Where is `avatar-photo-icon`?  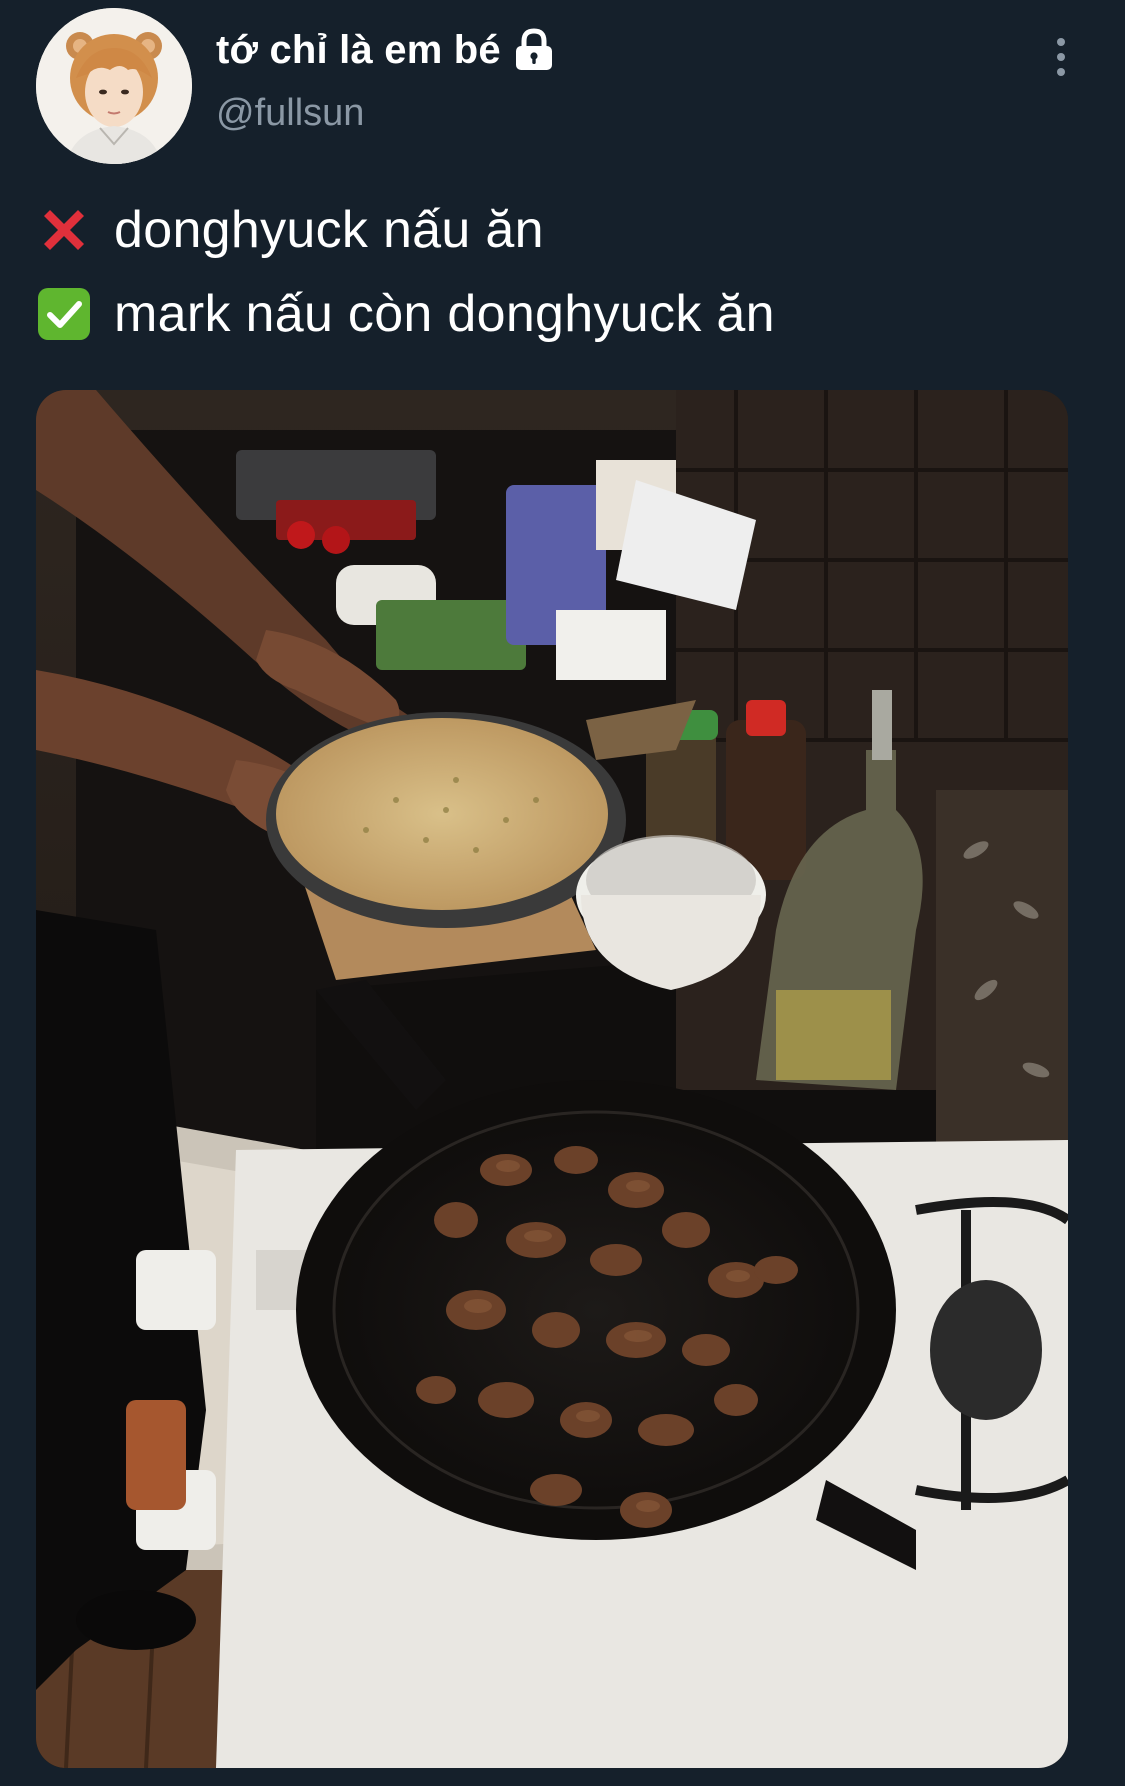 avatar-photo-icon is located at coordinates (114, 86).